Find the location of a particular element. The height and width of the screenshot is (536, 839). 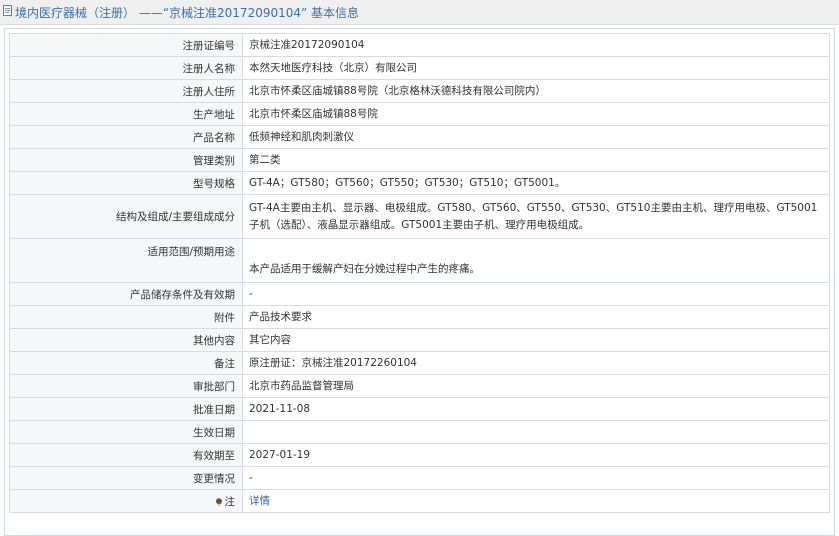

field-label: 备注 is located at coordinates (126, 363).